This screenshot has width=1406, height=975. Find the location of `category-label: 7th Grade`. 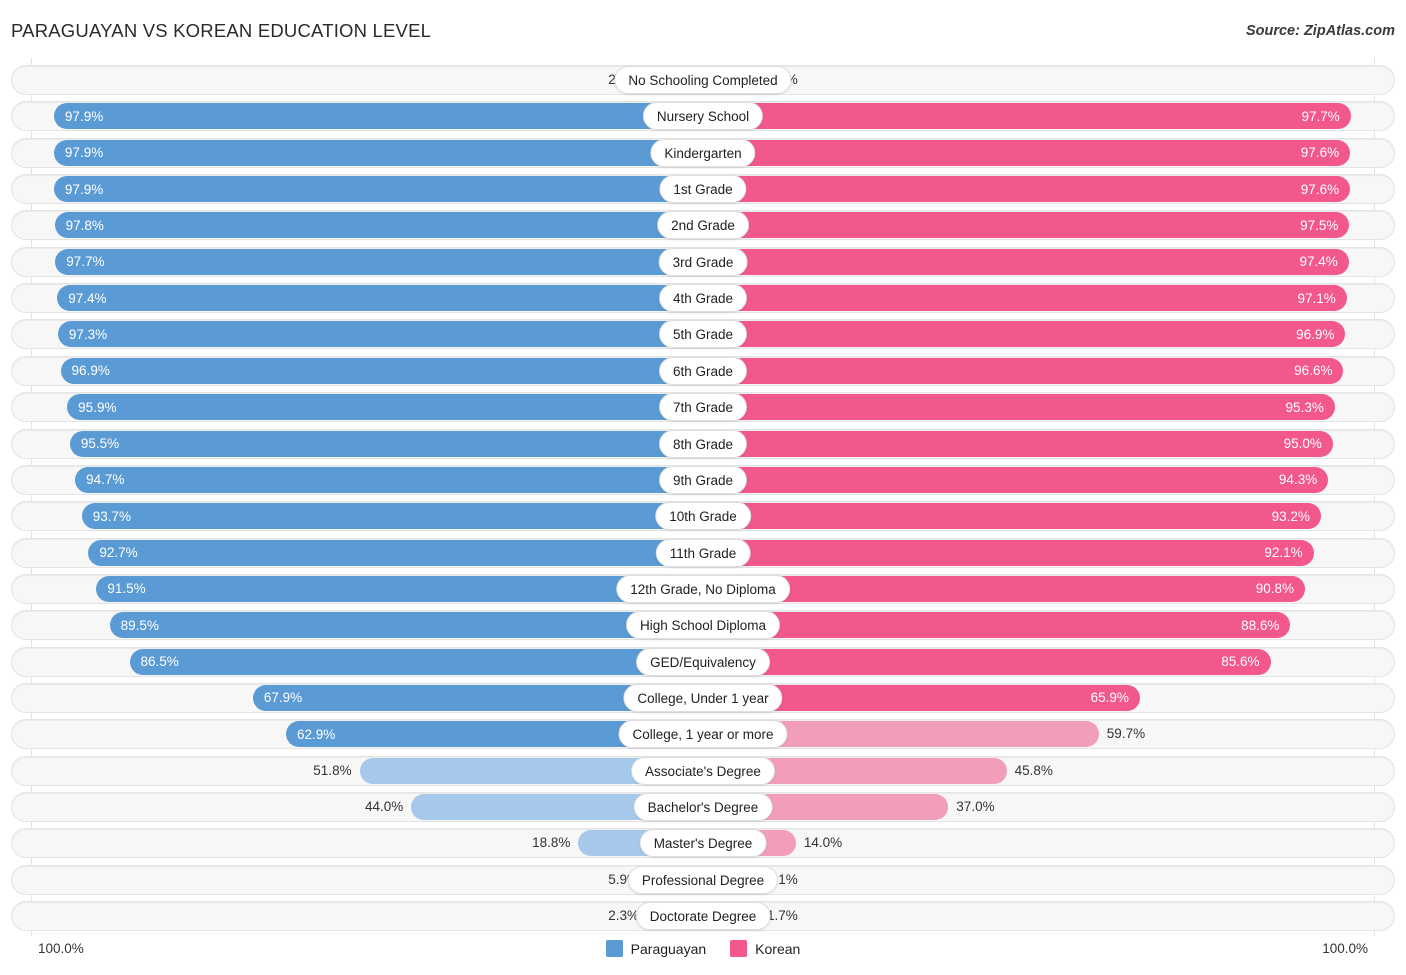

category-label: 7th Grade is located at coordinates (703, 407).